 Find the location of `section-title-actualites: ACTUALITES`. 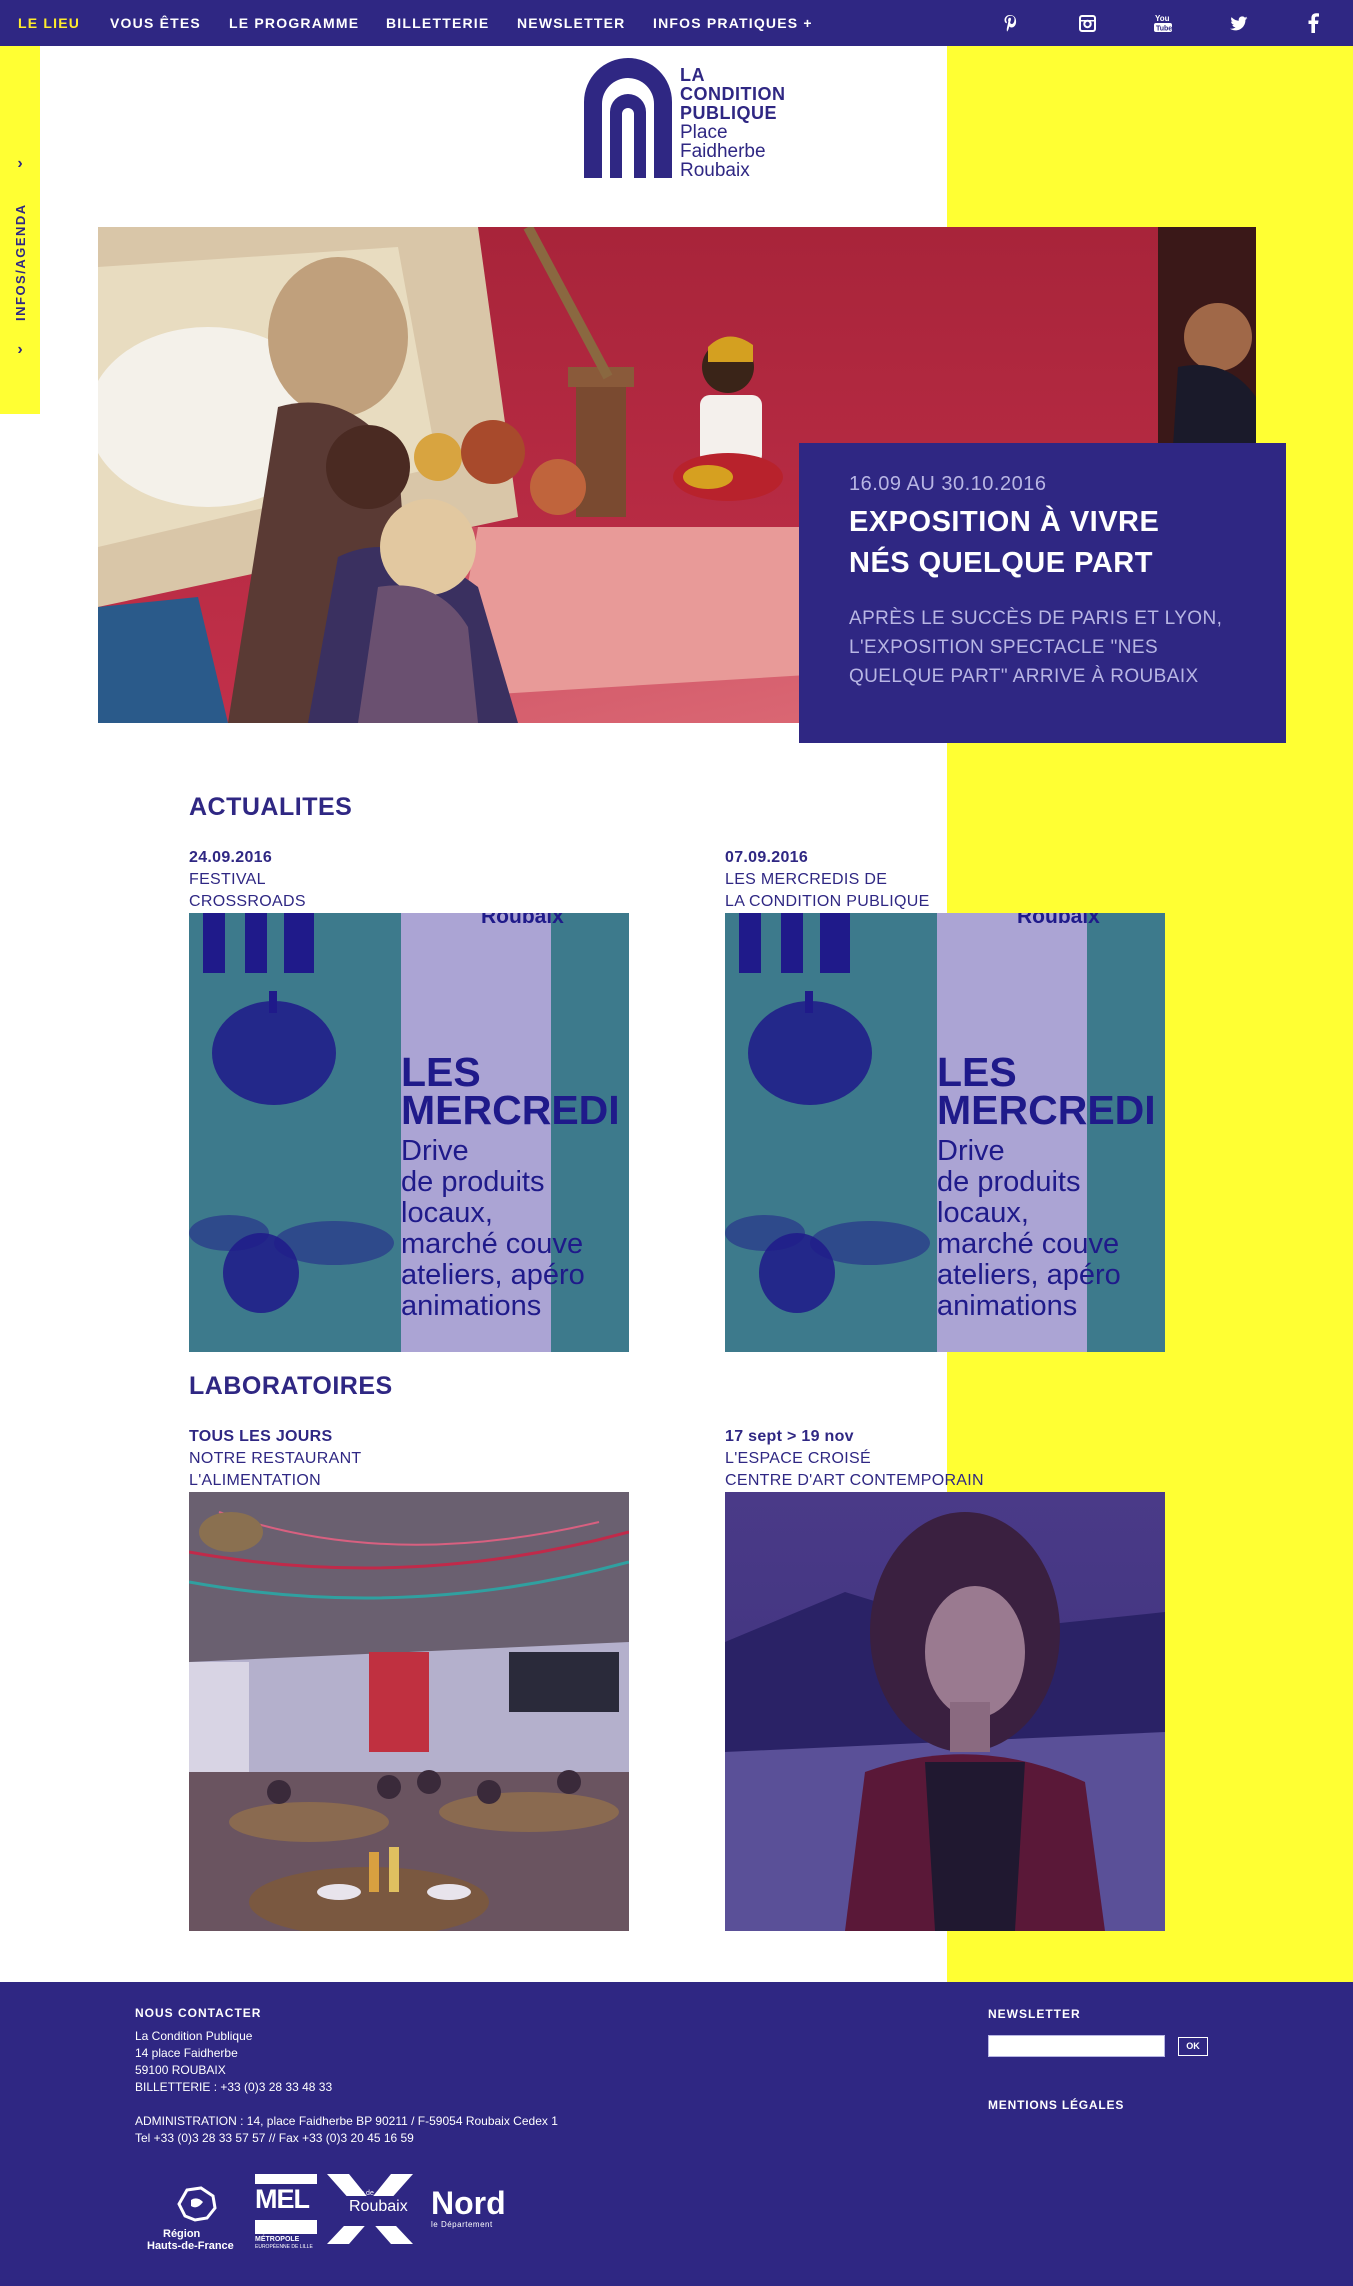

section-title-actualites: ACTUALITES is located at coordinates (271, 807).